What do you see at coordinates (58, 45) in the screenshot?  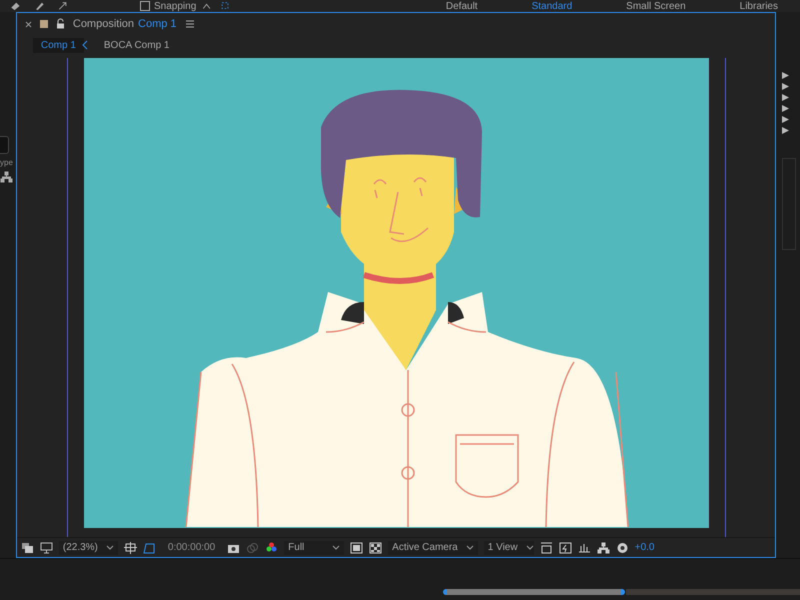 I see `breadcrumb-tab: Comp 1` at bounding box center [58, 45].